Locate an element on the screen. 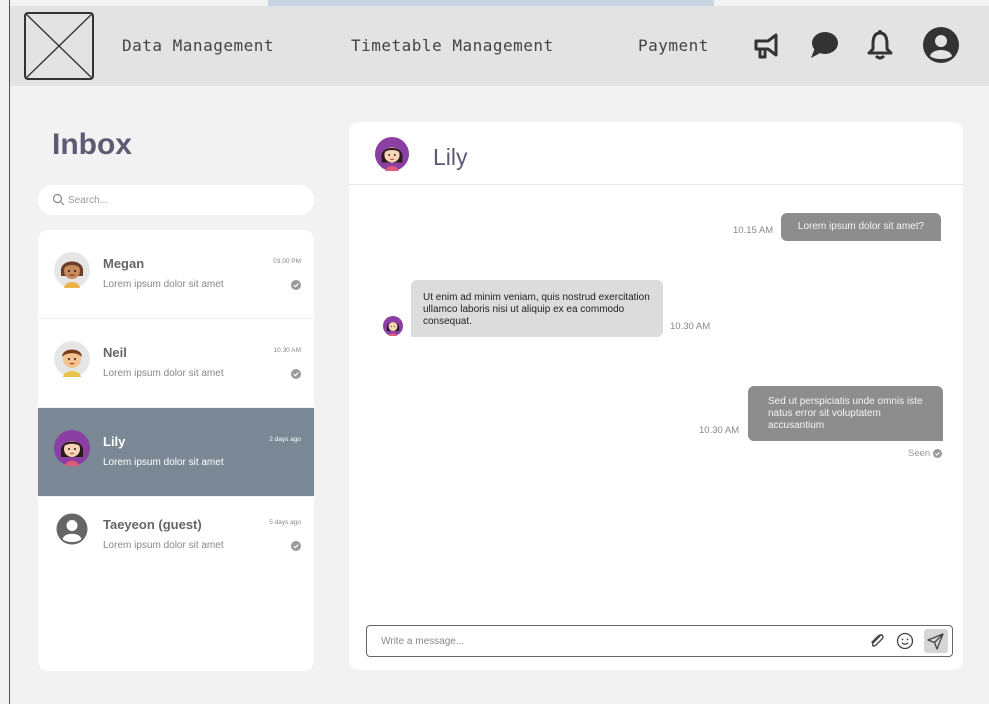 Image resolution: width=989 pixels, height=704 pixels. conversation-time: 2 days ago is located at coordinates (285, 439).